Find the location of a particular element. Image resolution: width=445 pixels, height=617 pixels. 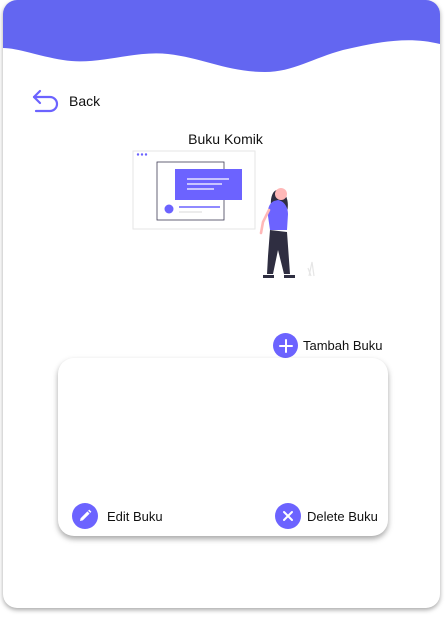

delete-book-label: Delete Buku is located at coordinates (342, 516).